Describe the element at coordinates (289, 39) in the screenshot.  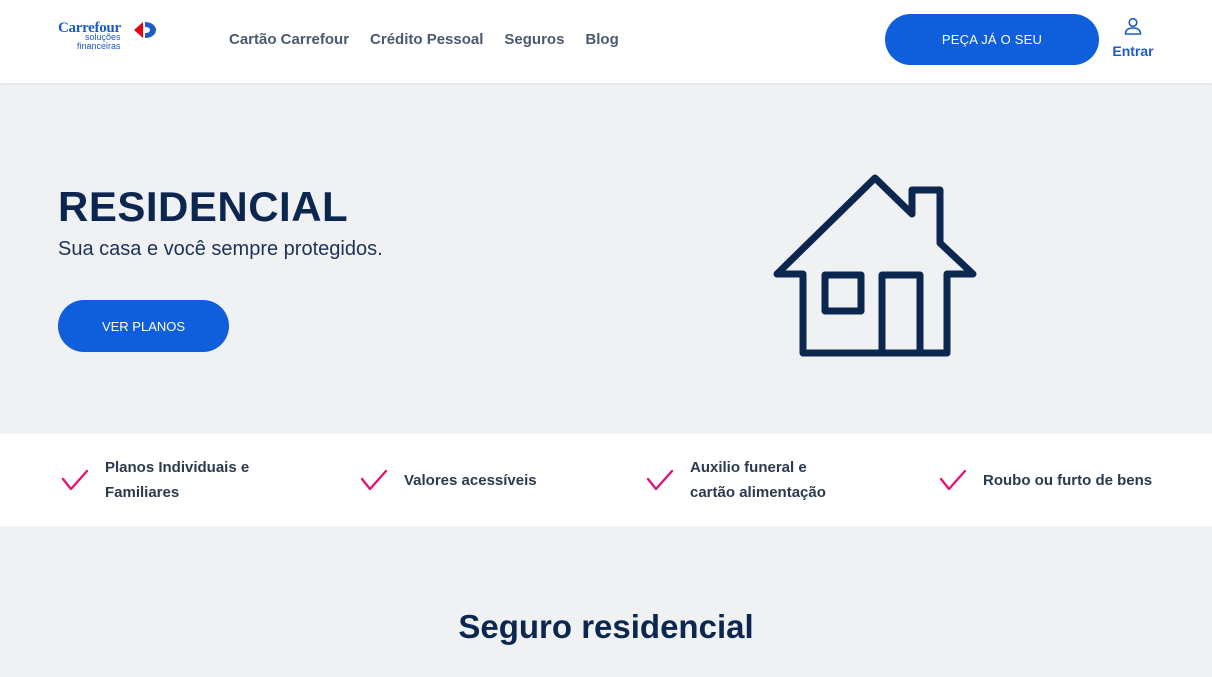
I see `nav-item-cartao-carrefour: Cartão Carrefour` at that location.